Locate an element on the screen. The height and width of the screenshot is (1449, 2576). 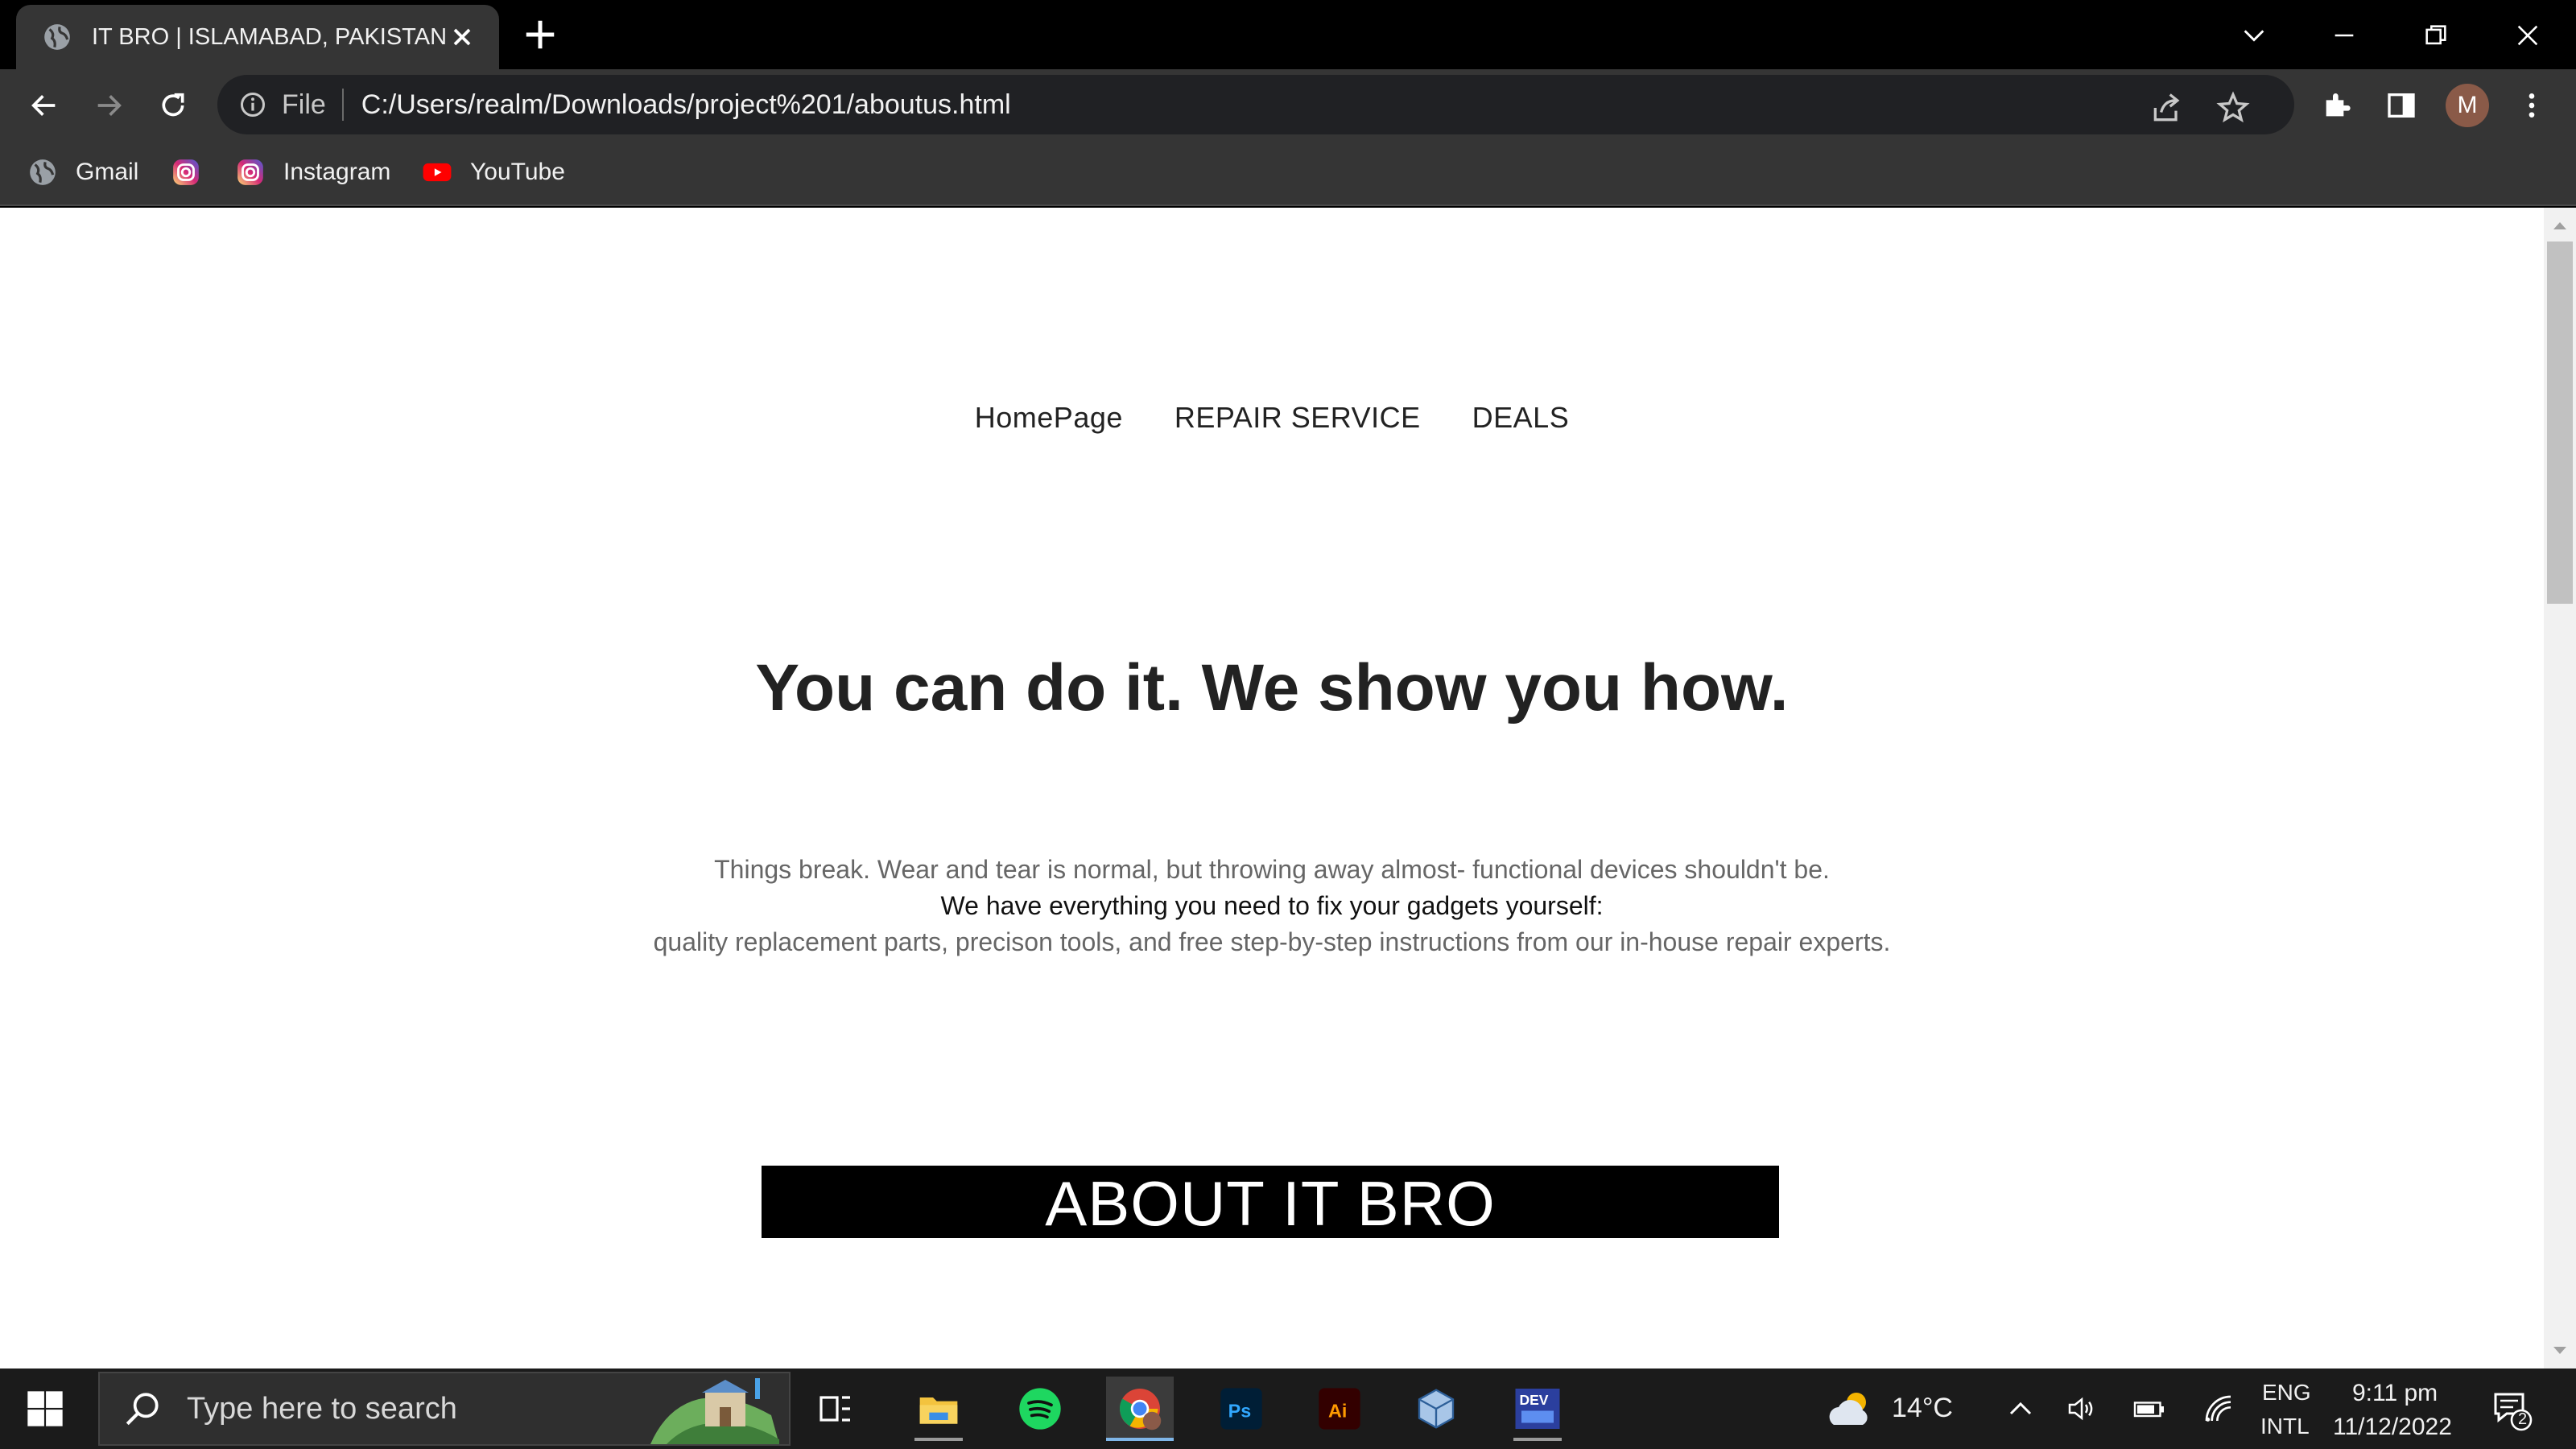
youtube-icon is located at coordinates (437, 172).